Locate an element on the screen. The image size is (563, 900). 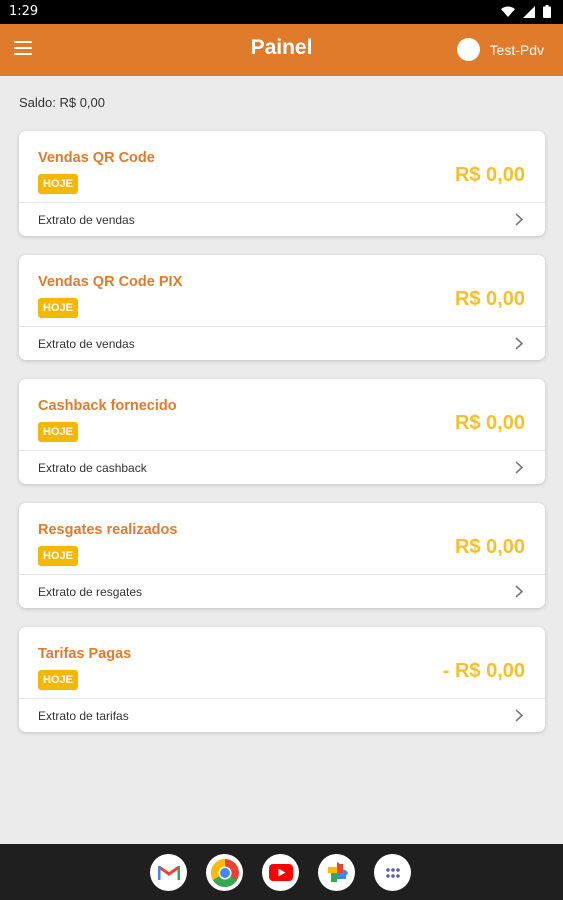
user-name: Test-Pdv is located at coordinates (516, 49).